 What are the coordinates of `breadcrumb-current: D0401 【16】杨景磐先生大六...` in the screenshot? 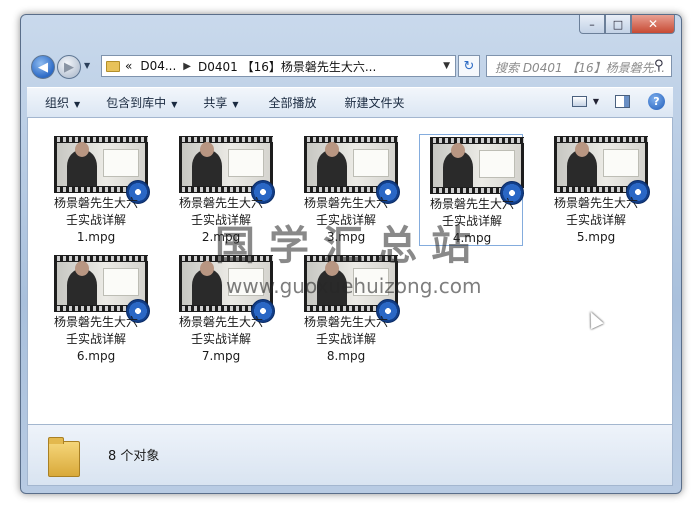 It's located at (287, 66).